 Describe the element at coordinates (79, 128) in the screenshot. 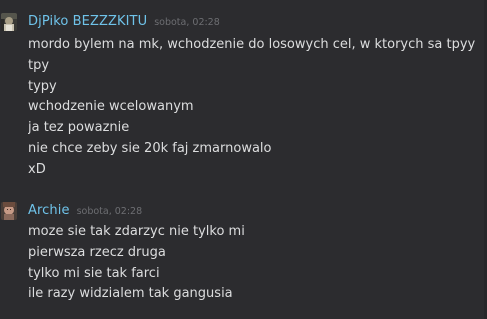

I see `message-line: ja tez powaznie` at that location.